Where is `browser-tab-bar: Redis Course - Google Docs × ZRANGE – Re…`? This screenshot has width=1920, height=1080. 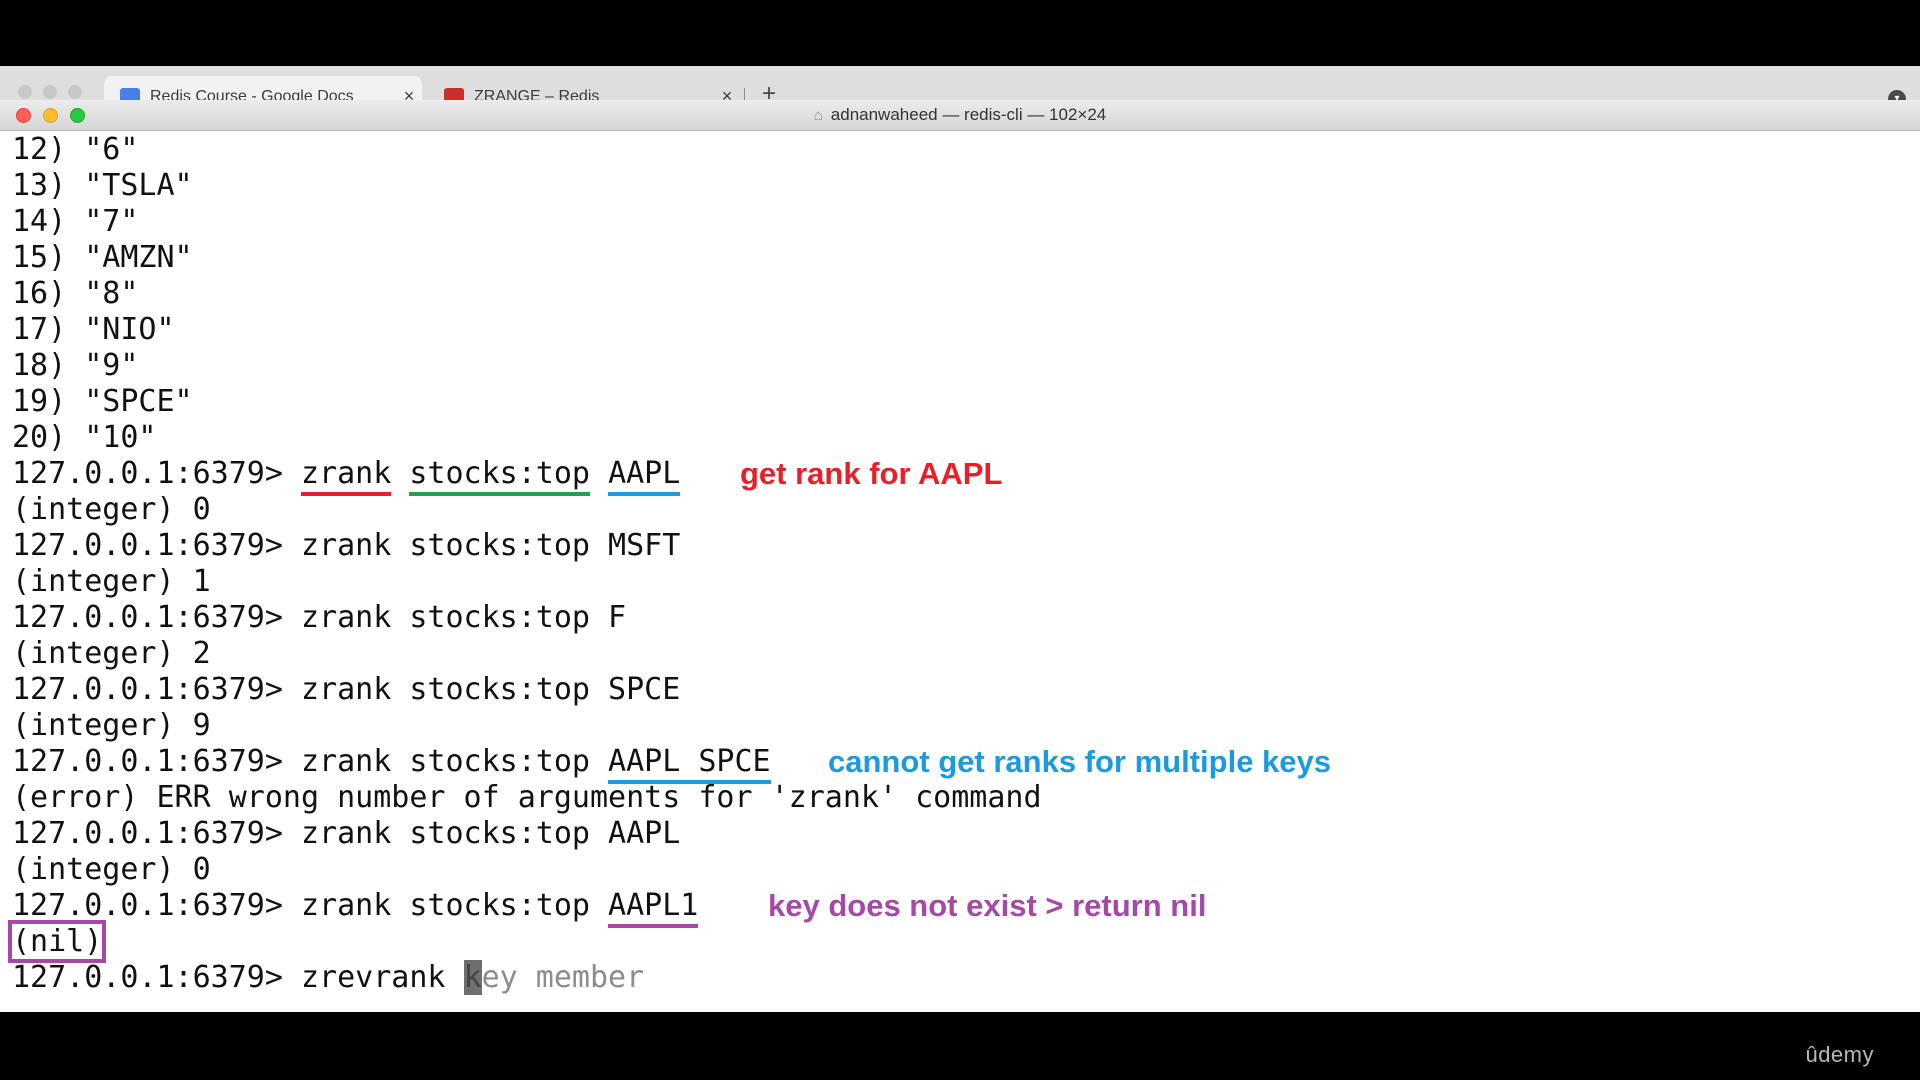
browser-tab-bar: Redis Course - Google Docs × ZRANGE – Re… is located at coordinates (960, 87).